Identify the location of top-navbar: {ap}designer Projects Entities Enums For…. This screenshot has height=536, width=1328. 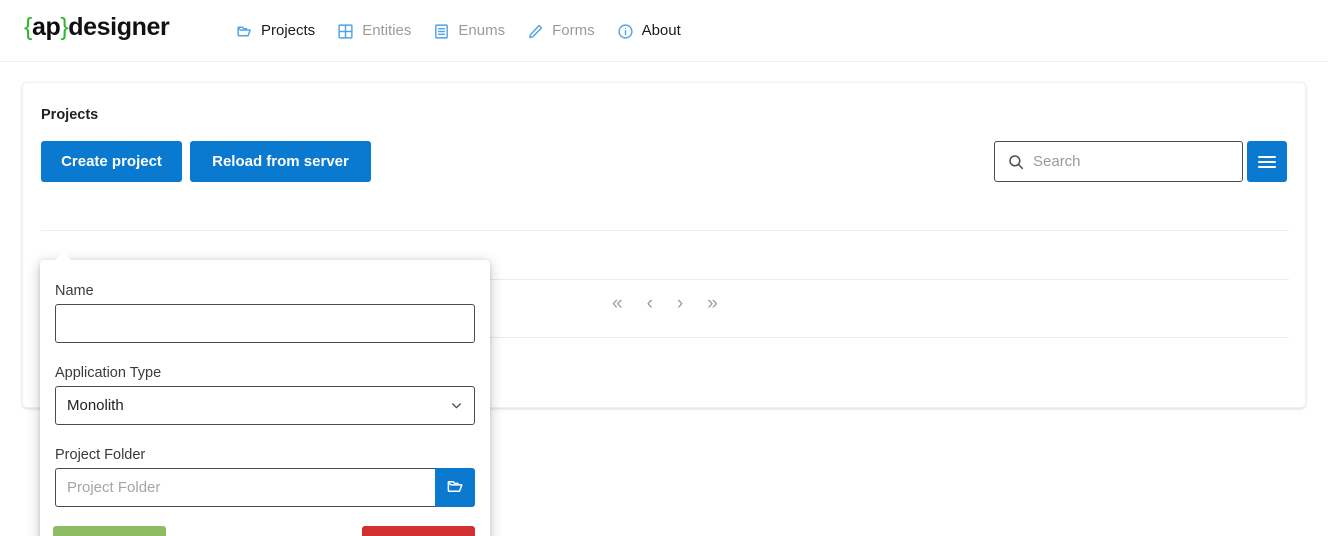
(664, 31).